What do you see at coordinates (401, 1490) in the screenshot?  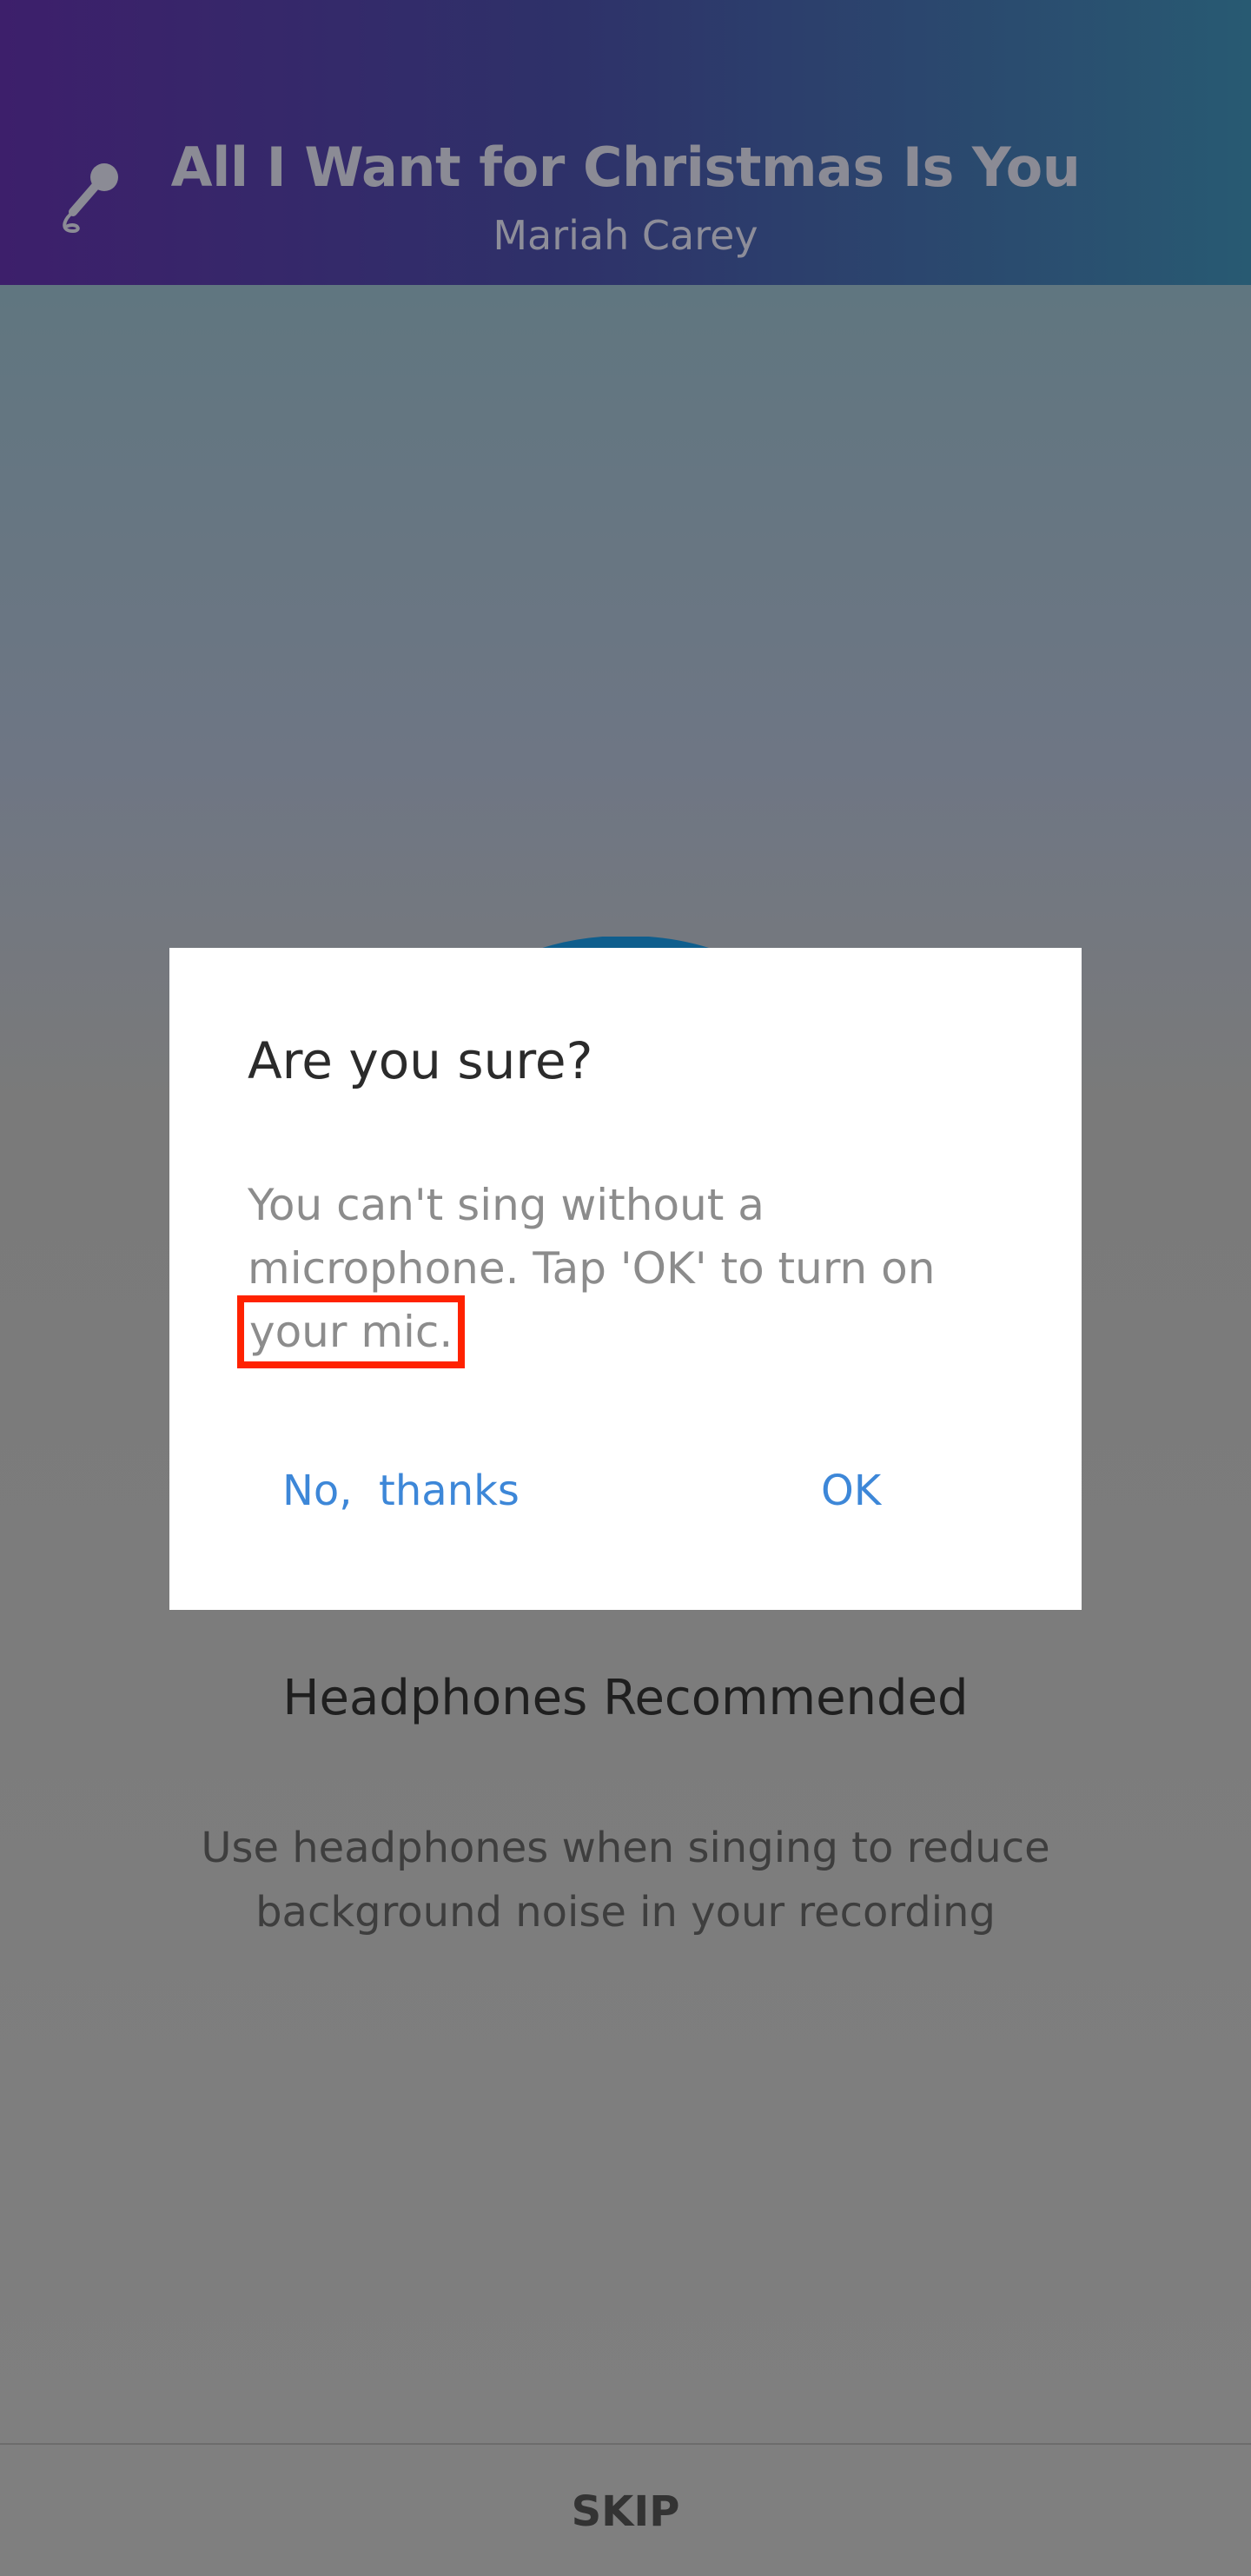 I see `no-thanks-button: No, thanks` at bounding box center [401, 1490].